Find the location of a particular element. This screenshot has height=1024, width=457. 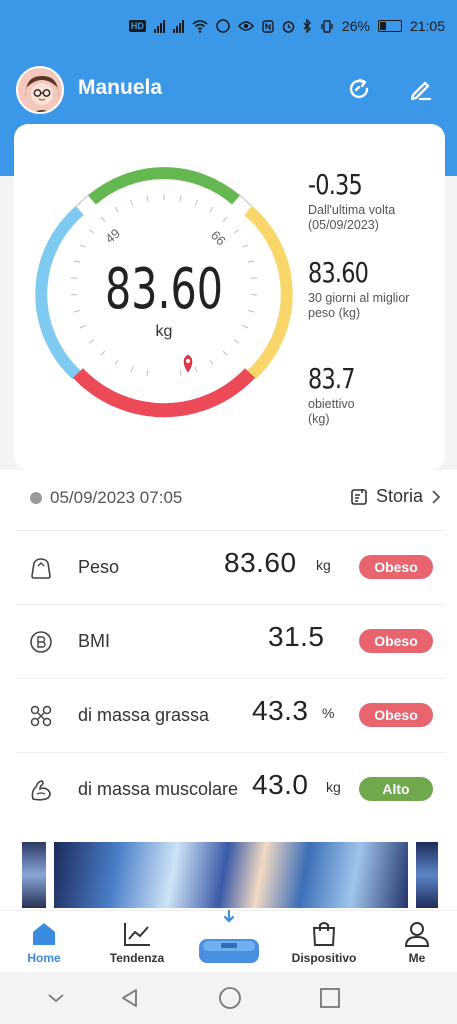

battery-icon is located at coordinates (389, 26).